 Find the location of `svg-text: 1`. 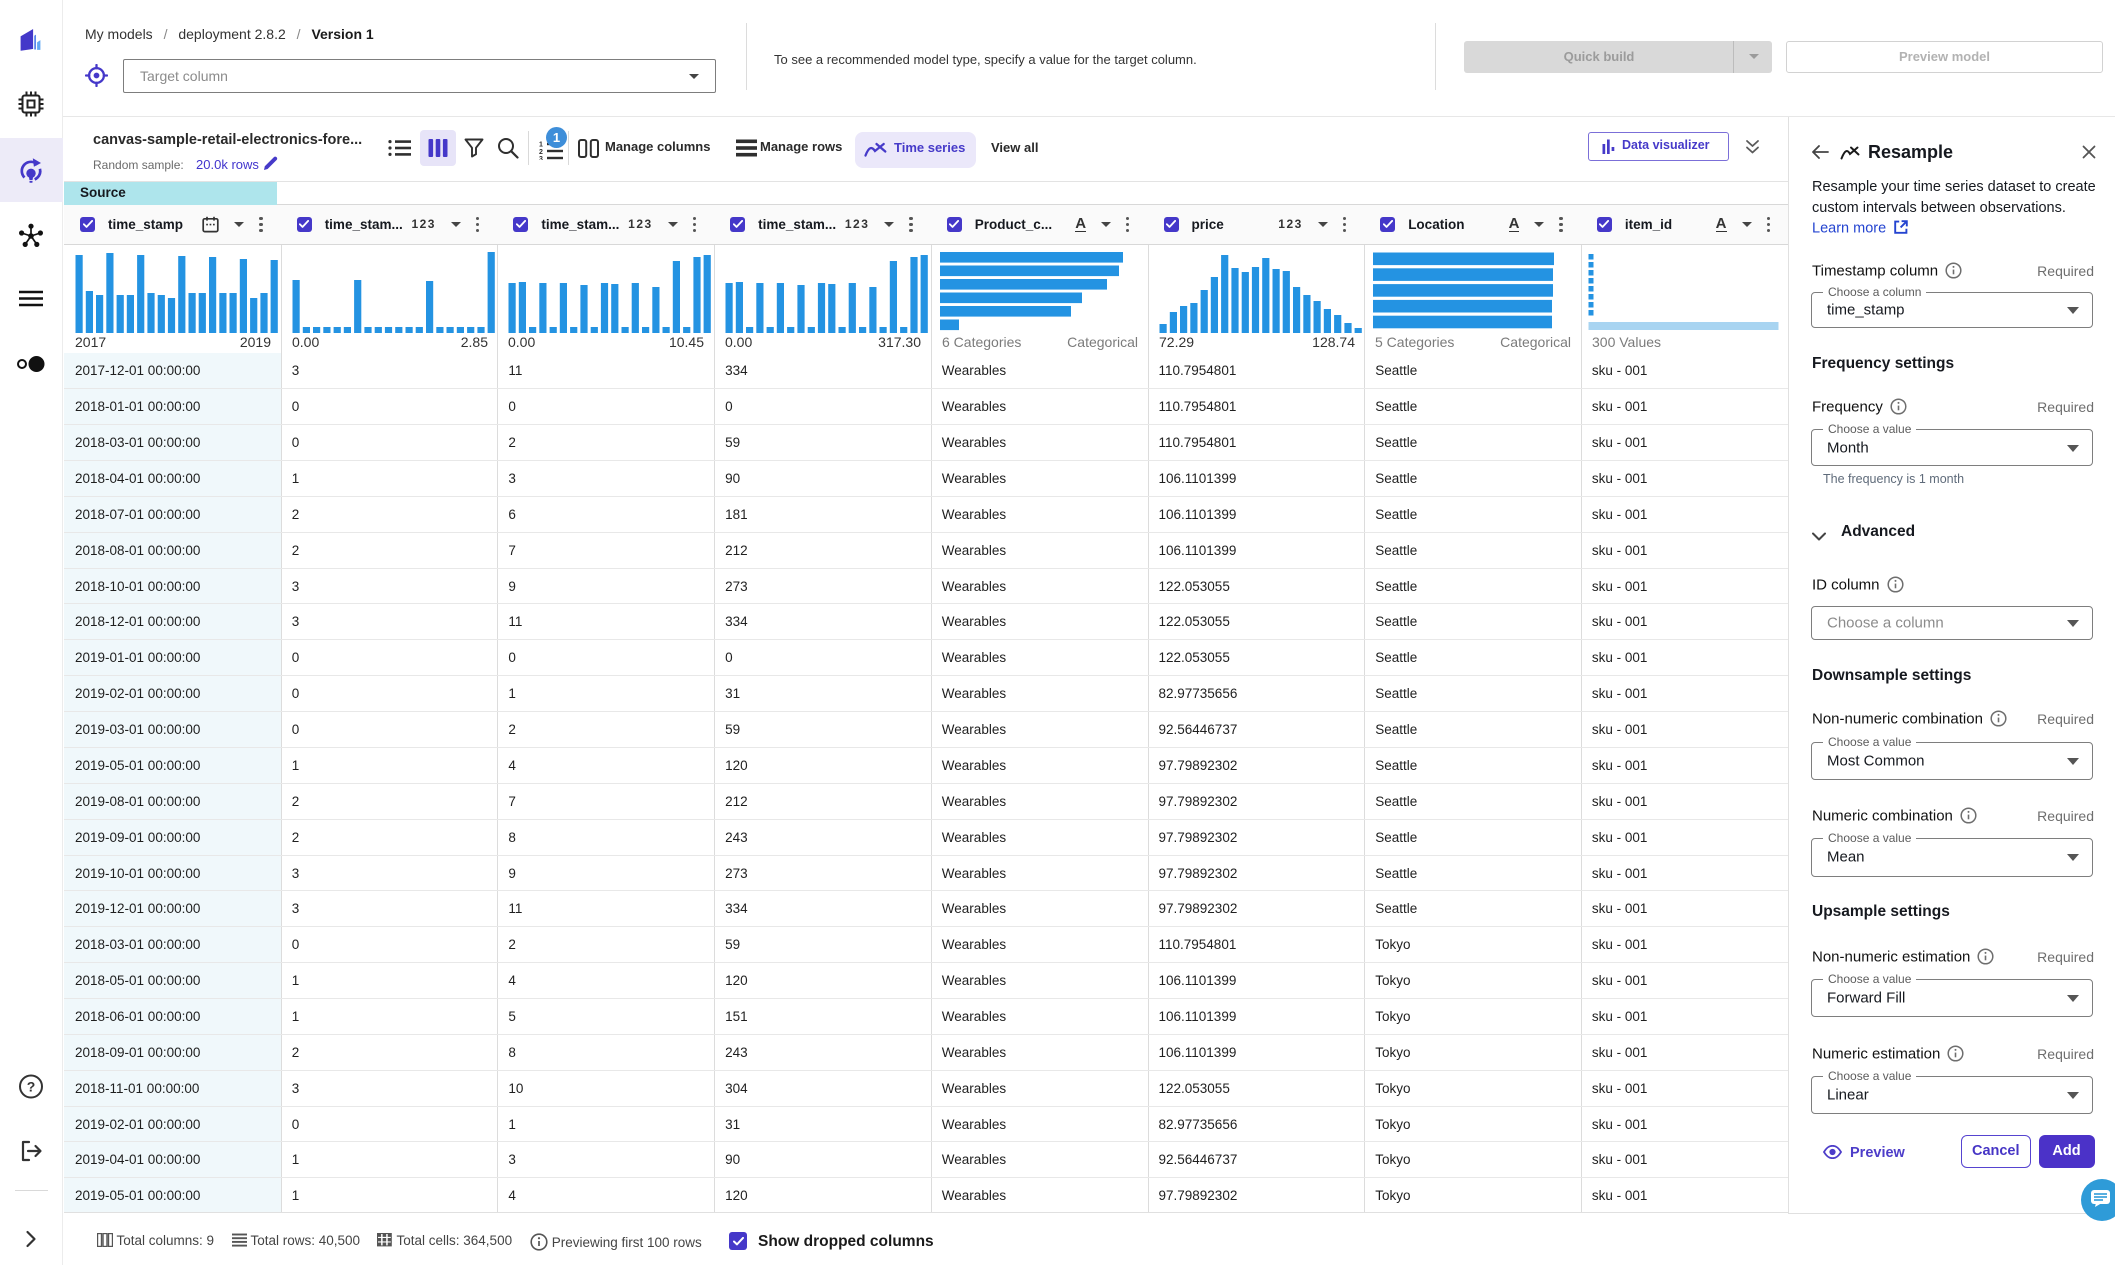

svg-text: 1 is located at coordinates (541, 145).